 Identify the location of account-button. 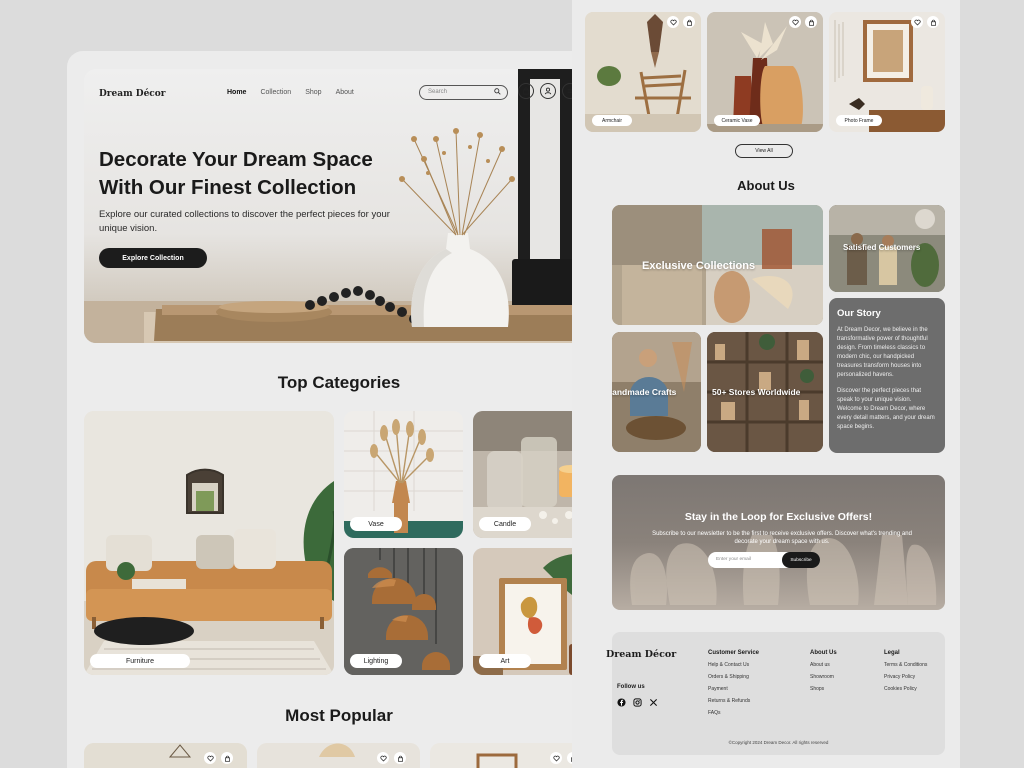
(548, 91).